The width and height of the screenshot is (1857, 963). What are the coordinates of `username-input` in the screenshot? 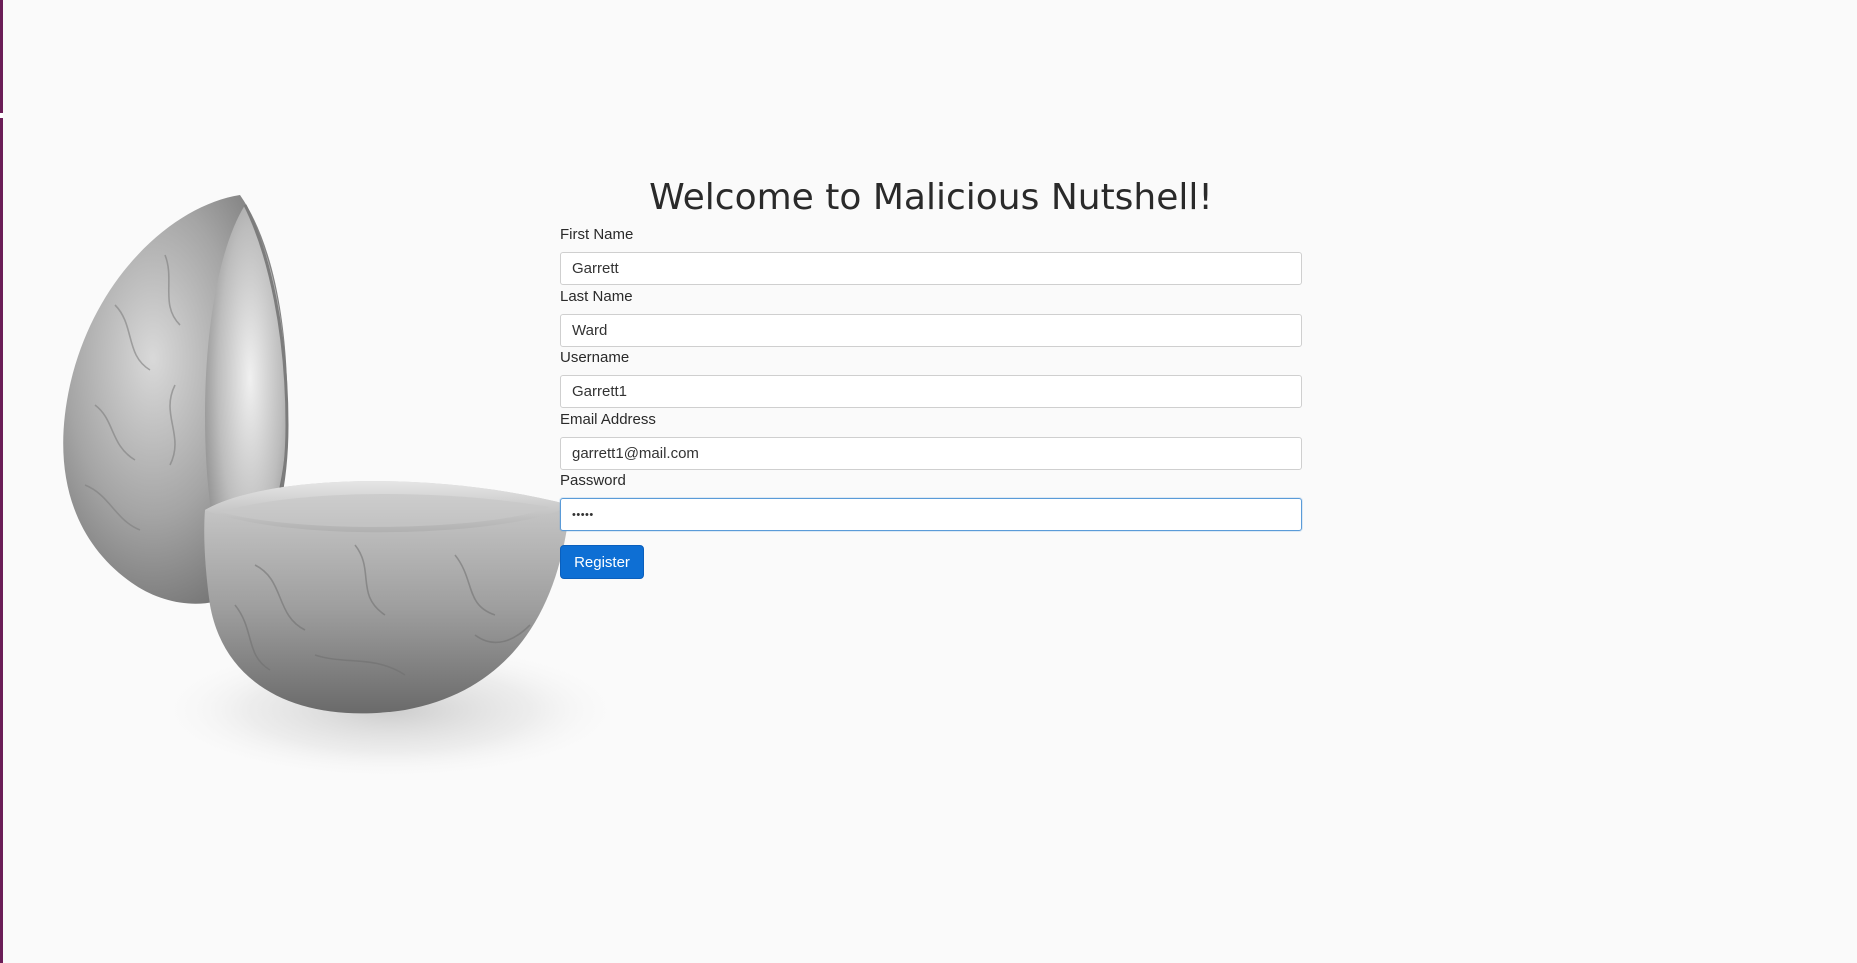 It's located at (931, 391).